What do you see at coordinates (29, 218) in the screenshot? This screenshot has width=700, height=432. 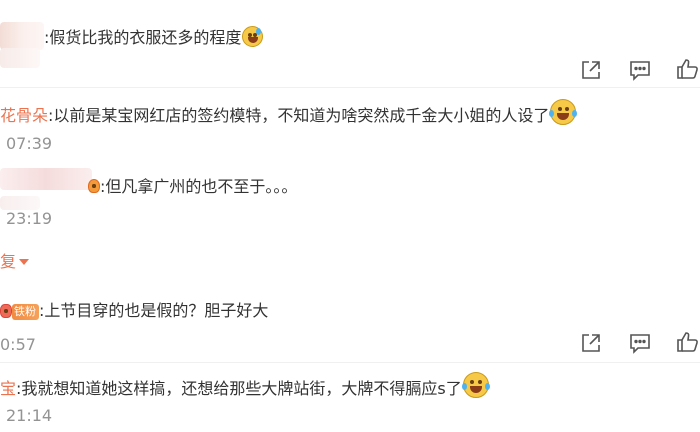 I see `comment-timestamp: 23:19` at bounding box center [29, 218].